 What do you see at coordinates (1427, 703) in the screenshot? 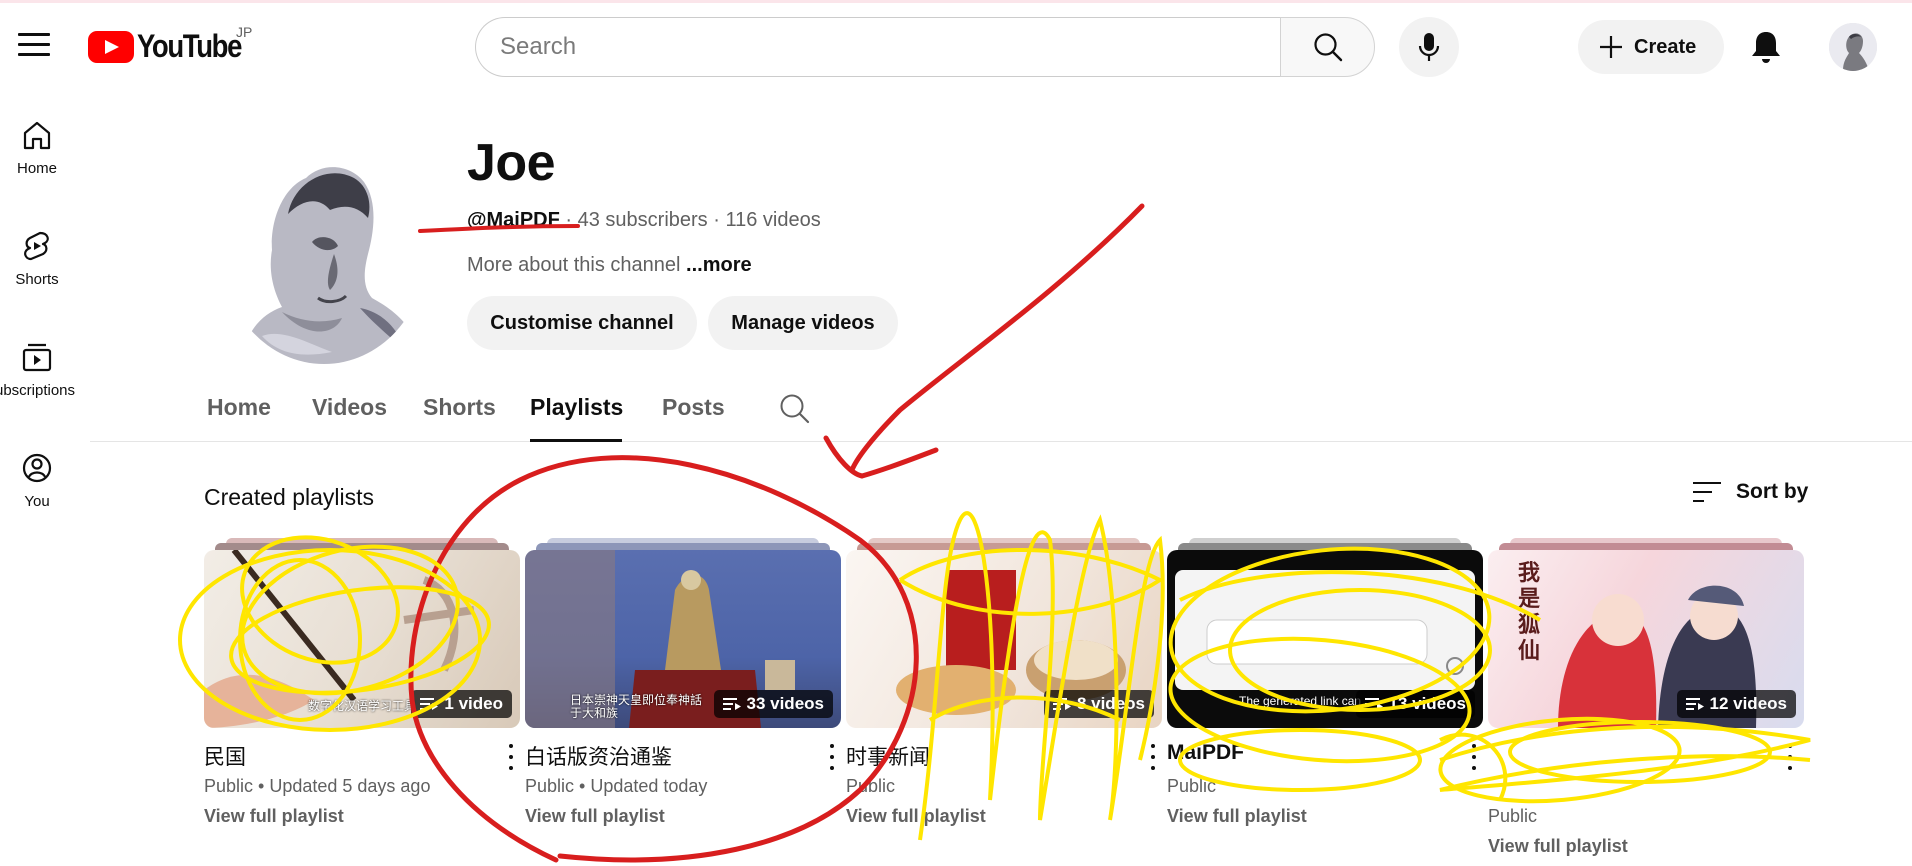
I see `count-label: 13 videos` at bounding box center [1427, 703].